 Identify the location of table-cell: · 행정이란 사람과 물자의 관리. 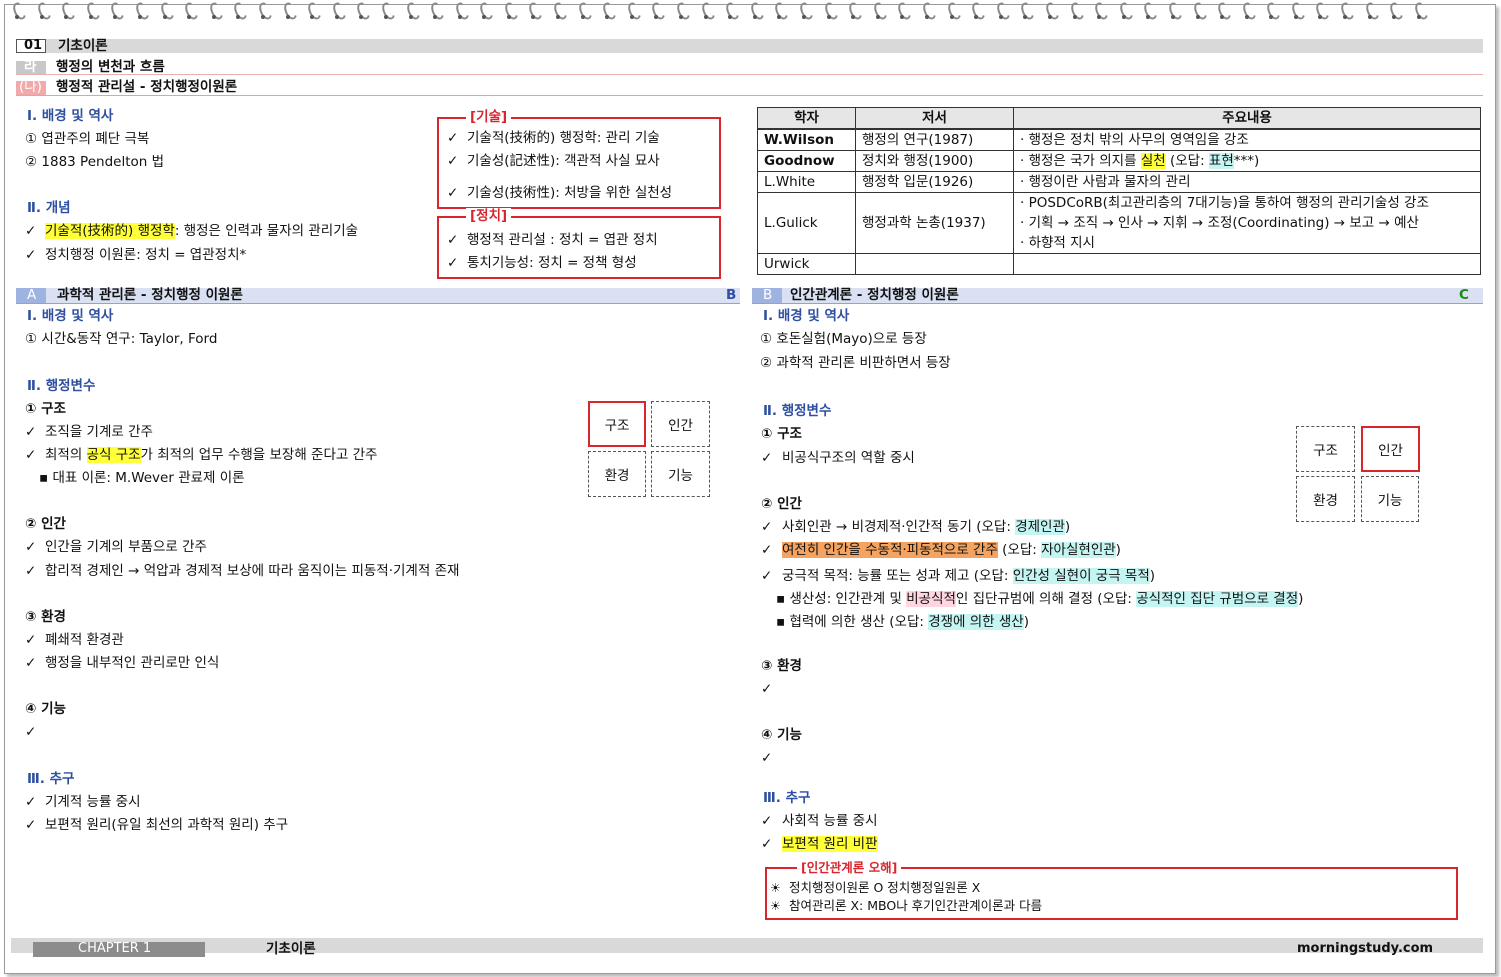
(1247, 182).